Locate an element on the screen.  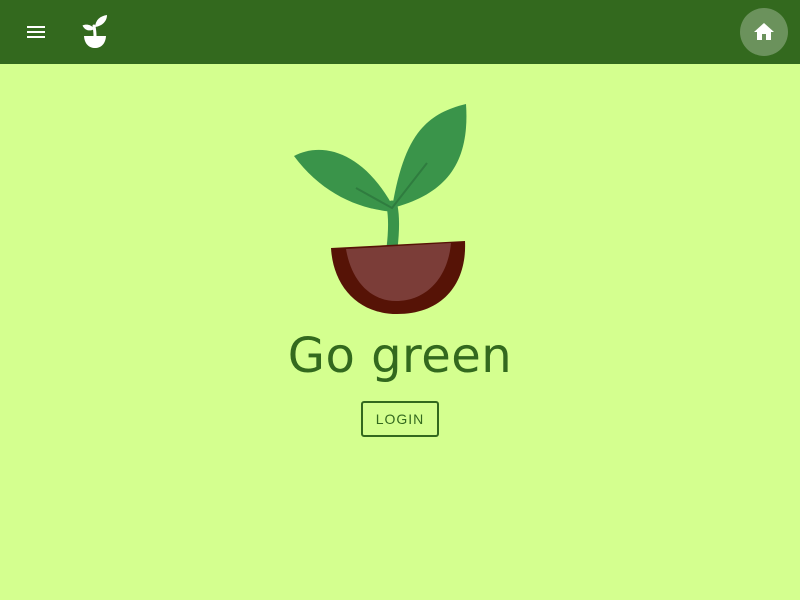
sprout-illustration is located at coordinates (400, 208).